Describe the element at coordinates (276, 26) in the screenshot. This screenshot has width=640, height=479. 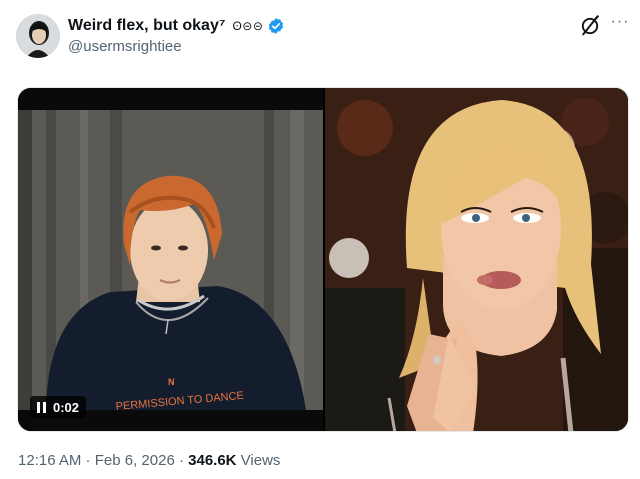
I see `verified-badge-icon` at that location.